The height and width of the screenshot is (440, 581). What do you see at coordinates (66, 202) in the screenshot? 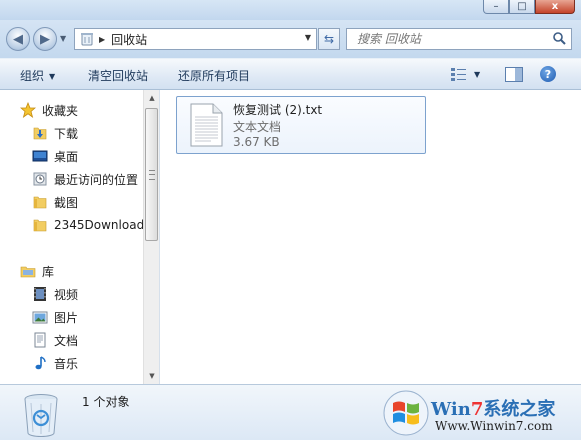
I see `nav-item-label: 截图` at bounding box center [66, 202].